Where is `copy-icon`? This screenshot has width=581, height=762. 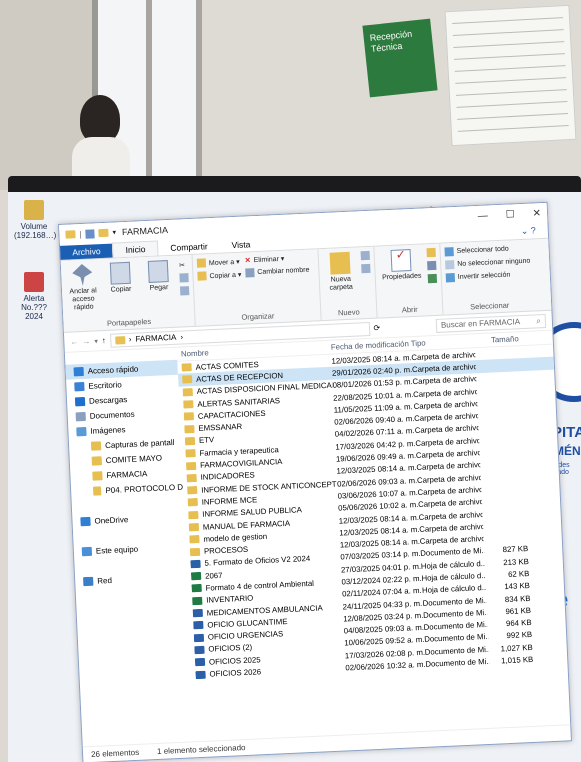
copy-icon is located at coordinates (120, 273).